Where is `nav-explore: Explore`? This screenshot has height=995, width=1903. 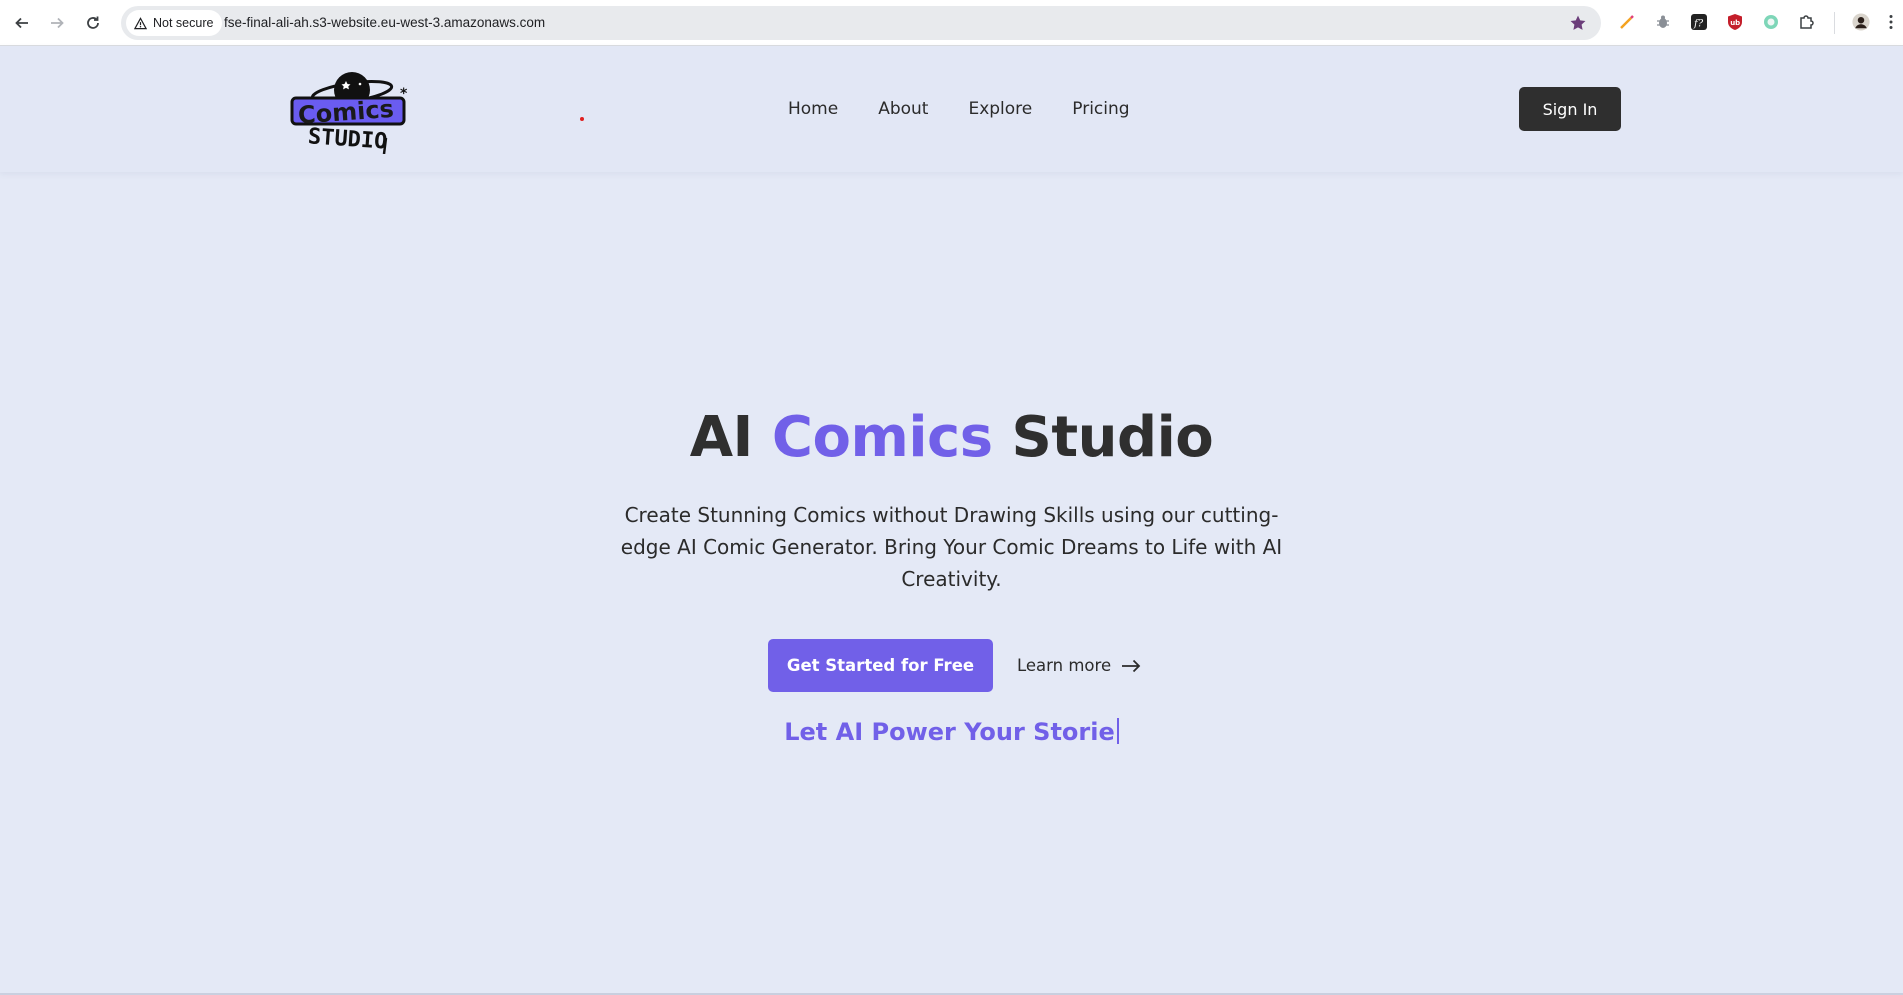 nav-explore: Explore is located at coordinates (1000, 109).